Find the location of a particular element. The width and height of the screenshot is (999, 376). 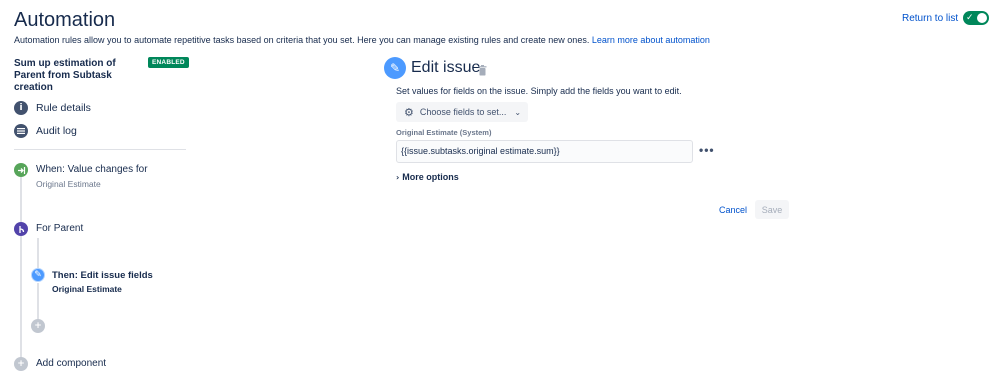

toggle-knob is located at coordinates (982, 18).